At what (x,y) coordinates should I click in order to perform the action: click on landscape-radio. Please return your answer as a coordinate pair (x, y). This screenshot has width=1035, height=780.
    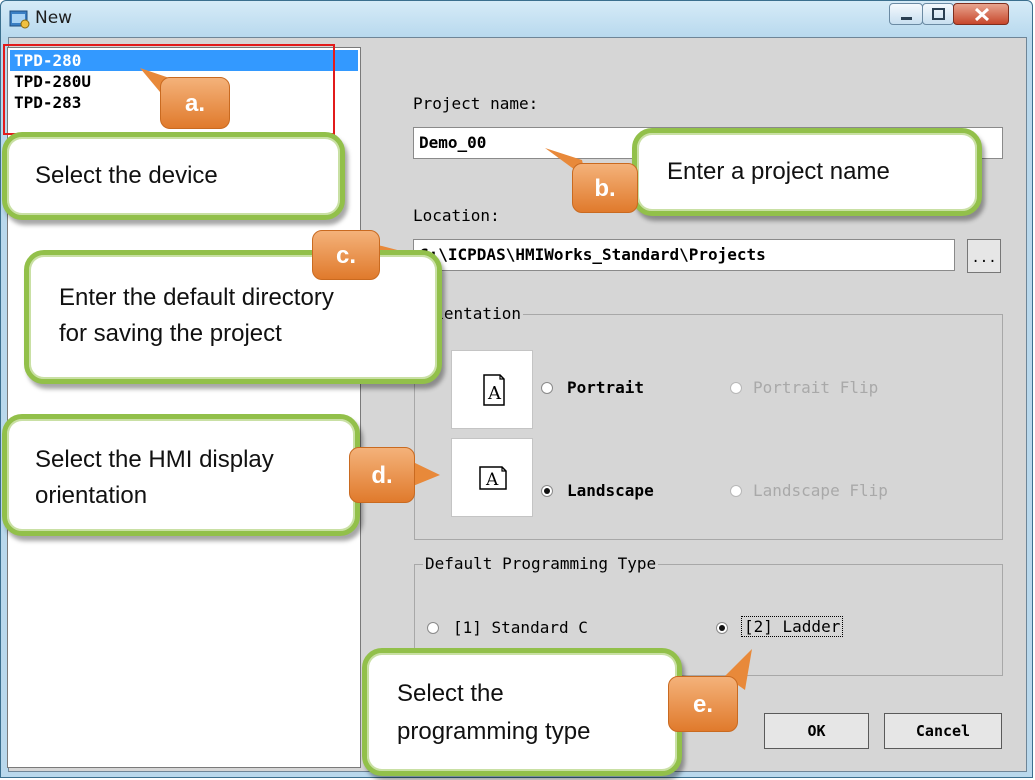
    Looking at the image, I should click on (547, 491).